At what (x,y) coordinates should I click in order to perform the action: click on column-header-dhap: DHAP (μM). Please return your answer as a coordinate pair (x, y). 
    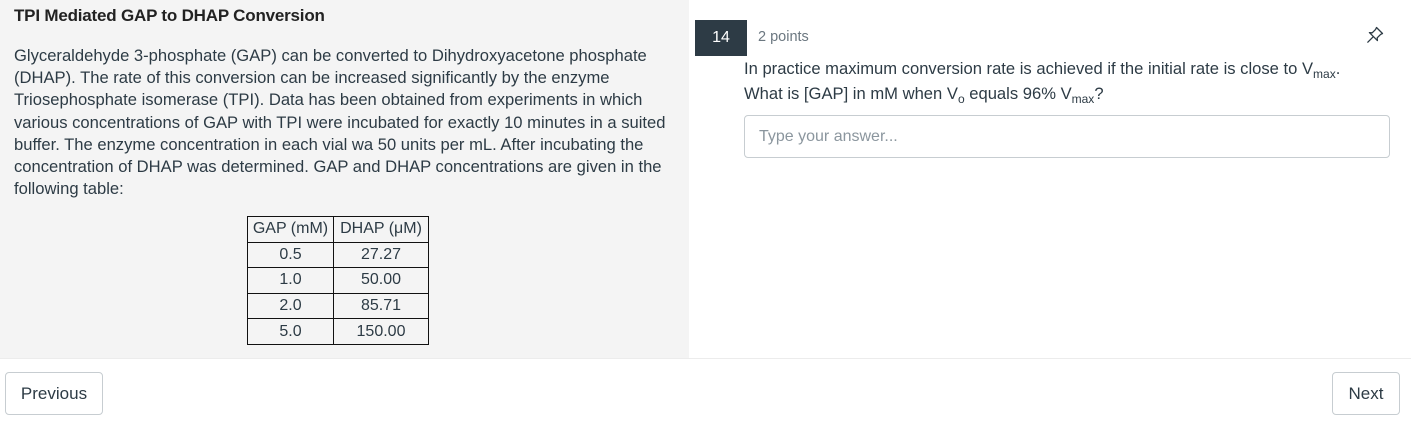
    Looking at the image, I should click on (381, 229).